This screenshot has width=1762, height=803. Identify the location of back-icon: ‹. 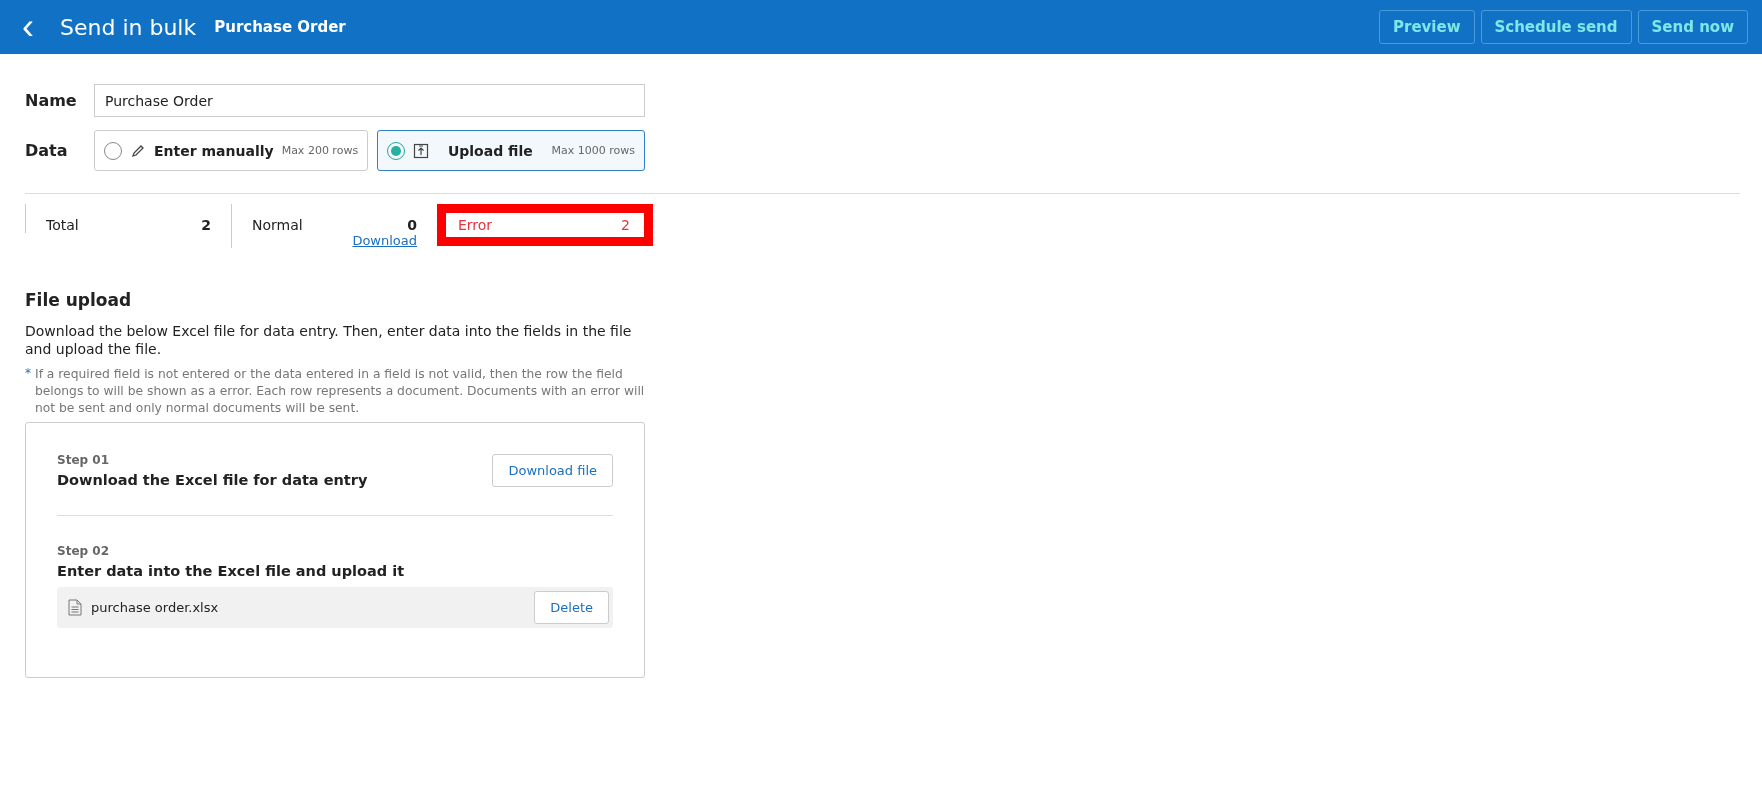
(28, 27).